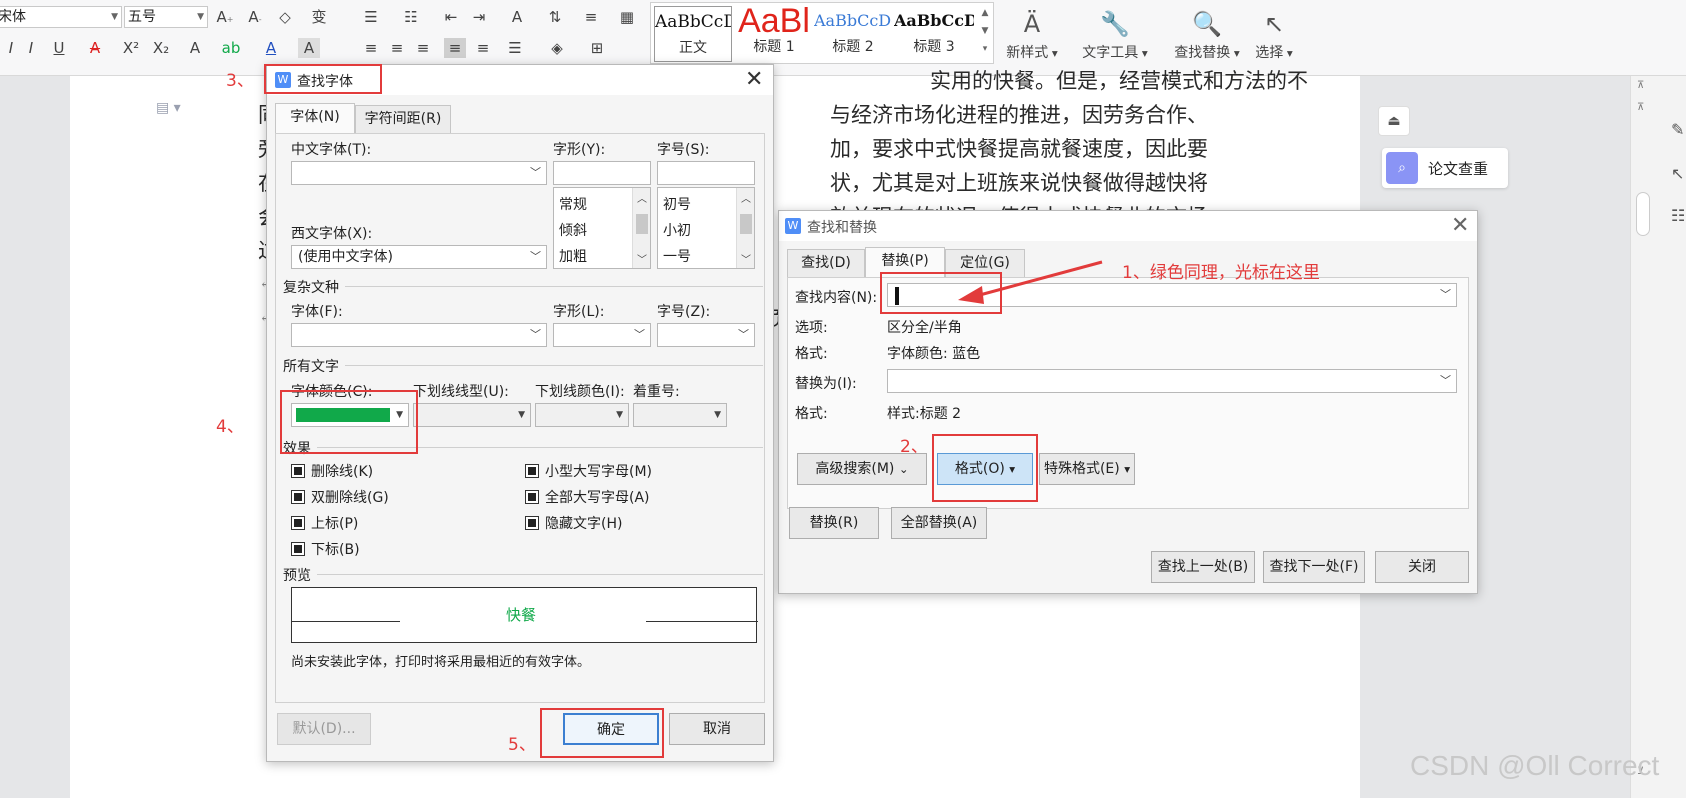 Image resolution: width=1686 pixels, height=798 pixels. What do you see at coordinates (555, 17) in the screenshot?
I see `sort-icon: ⇅` at bounding box center [555, 17].